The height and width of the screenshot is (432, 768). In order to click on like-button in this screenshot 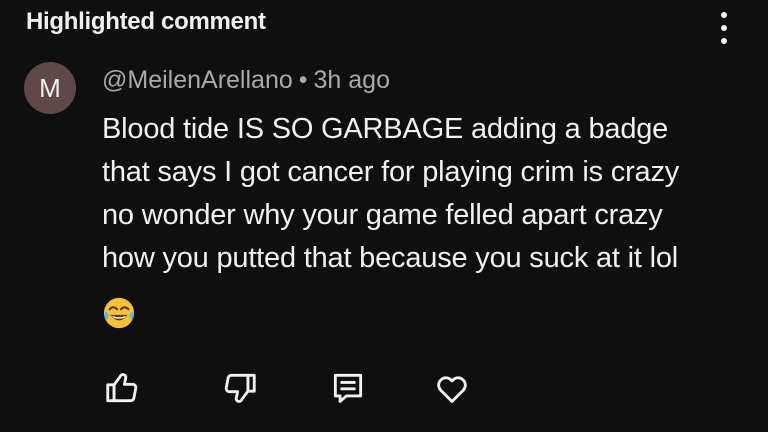, I will do `click(122, 388)`.